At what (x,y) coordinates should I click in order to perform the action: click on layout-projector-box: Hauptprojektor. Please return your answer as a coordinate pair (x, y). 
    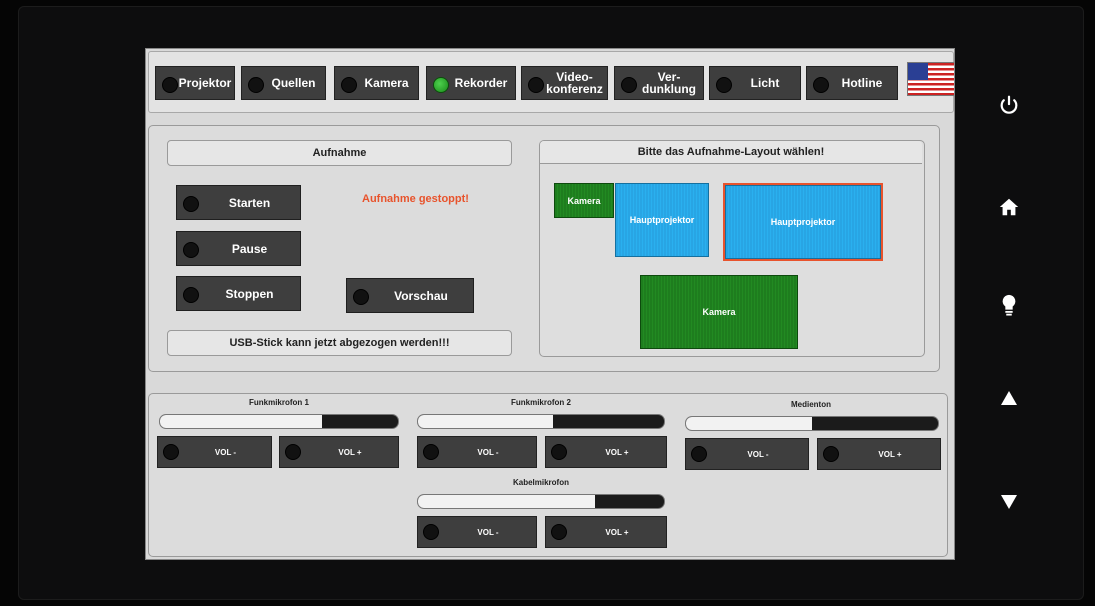
    Looking at the image, I should click on (662, 220).